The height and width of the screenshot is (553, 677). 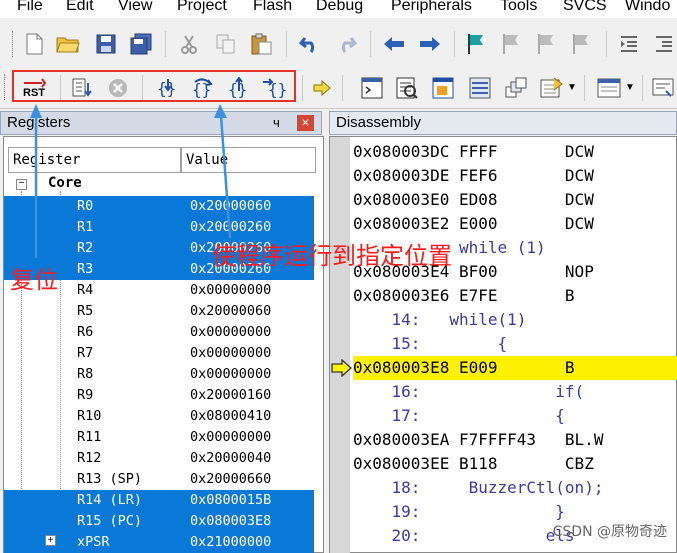 What do you see at coordinates (34, 280) in the screenshot?
I see `annotation-reset: 复位` at bounding box center [34, 280].